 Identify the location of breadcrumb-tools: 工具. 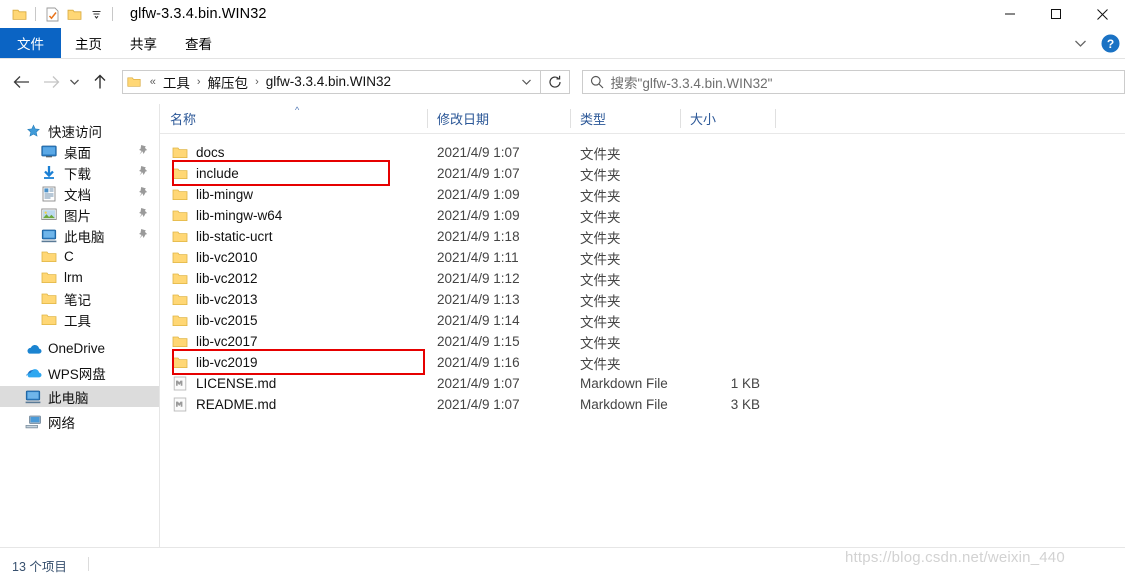
(176, 82).